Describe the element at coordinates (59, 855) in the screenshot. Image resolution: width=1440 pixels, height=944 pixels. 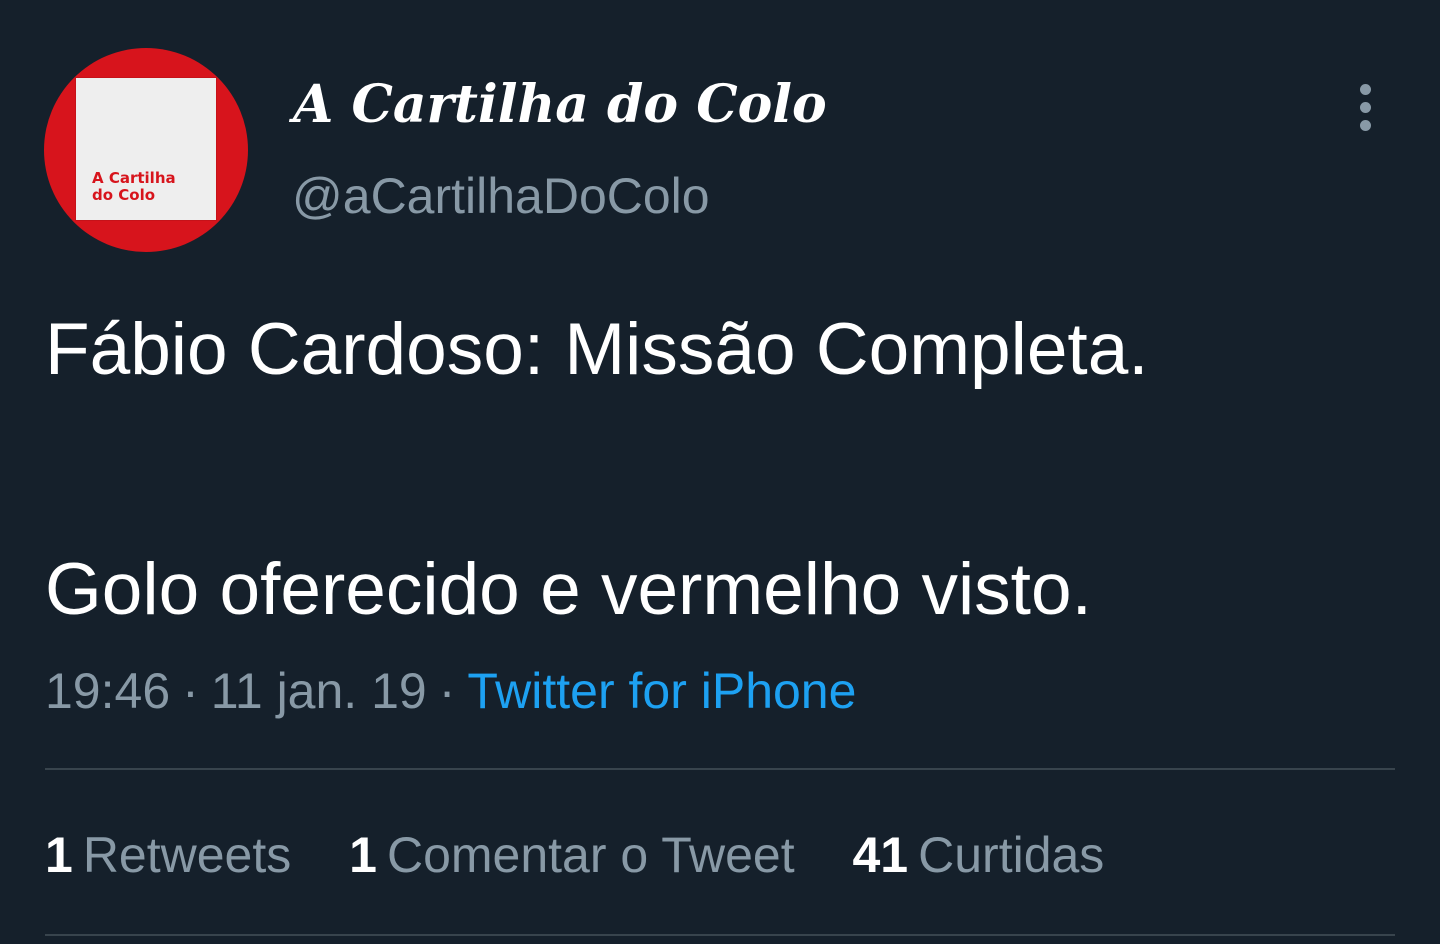
I see `retweets-count: 1` at that location.